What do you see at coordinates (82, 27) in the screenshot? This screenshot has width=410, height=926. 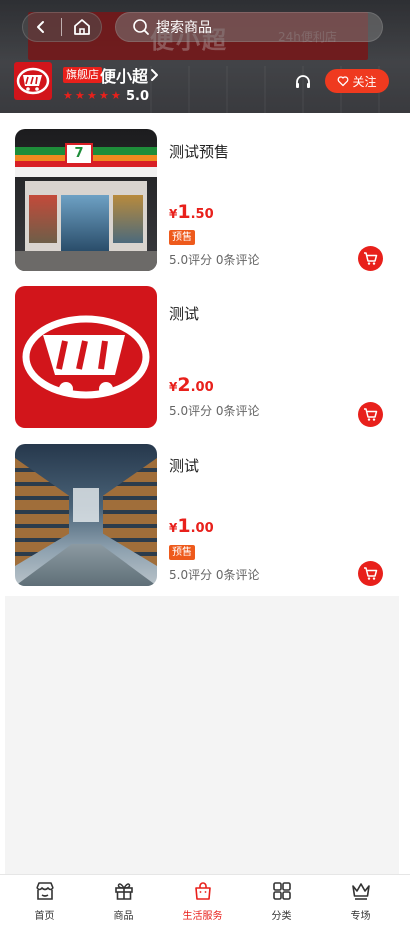 I see `home-icon` at bounding box center [82, 27].